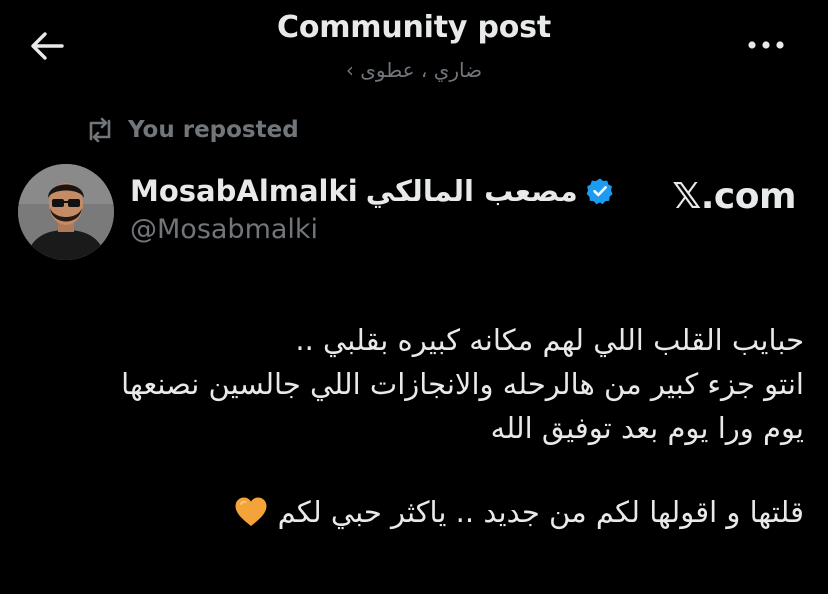 This screenshot has width=828, height=594. Describe the element at coordinates (599, 191) in the screenshot. I see `verified-badge-icon` at that location.